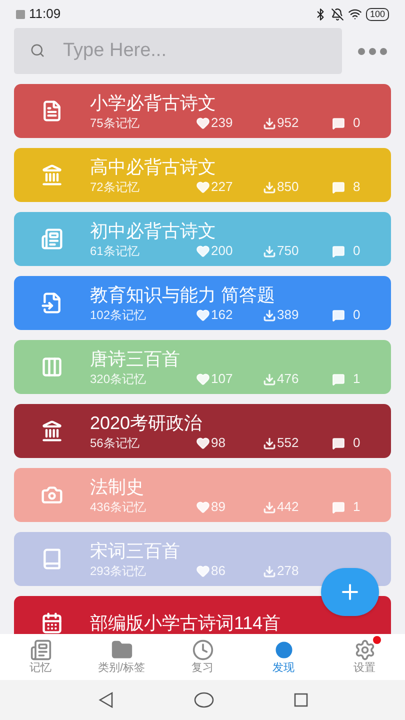 This screenshot has width=405, height=720. Describe the element at coordinates (52, 303) in the screenshot. I see `file-import-icon` at that location.